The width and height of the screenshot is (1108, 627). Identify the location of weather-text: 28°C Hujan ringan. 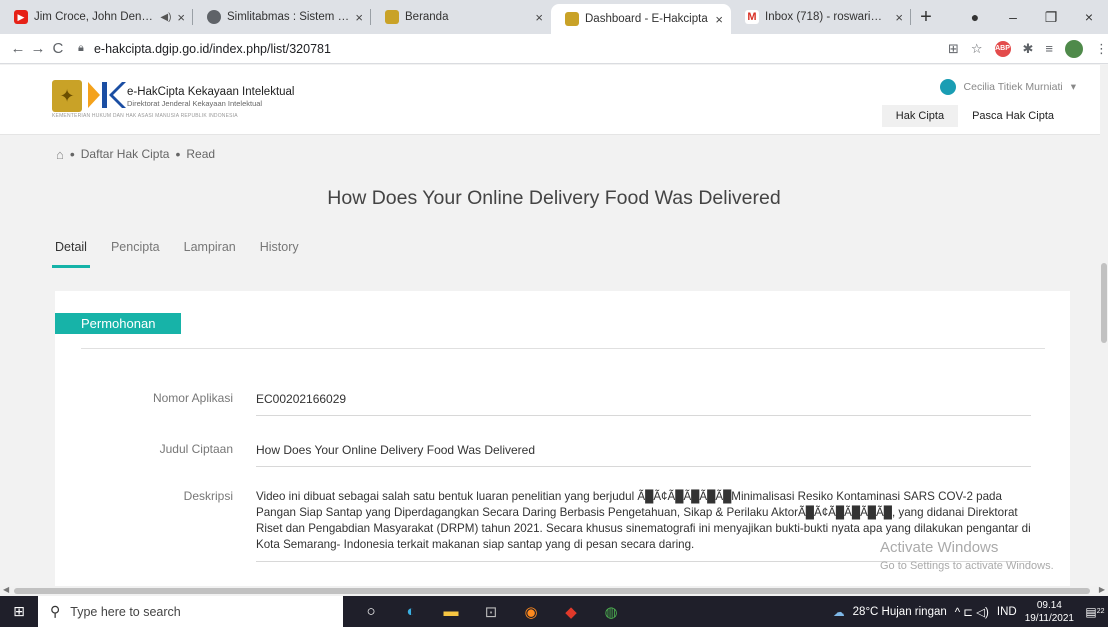
(900, 612).